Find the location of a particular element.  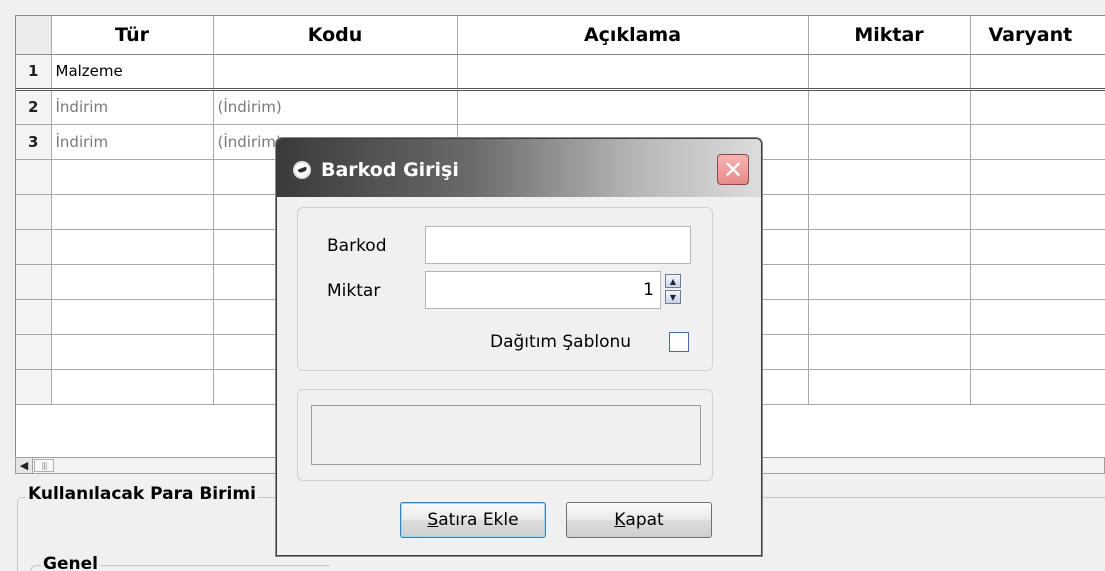

grid-header-row: Tür Kodu Açıklama Miktar Varyant is located at coordinates (560, 35).